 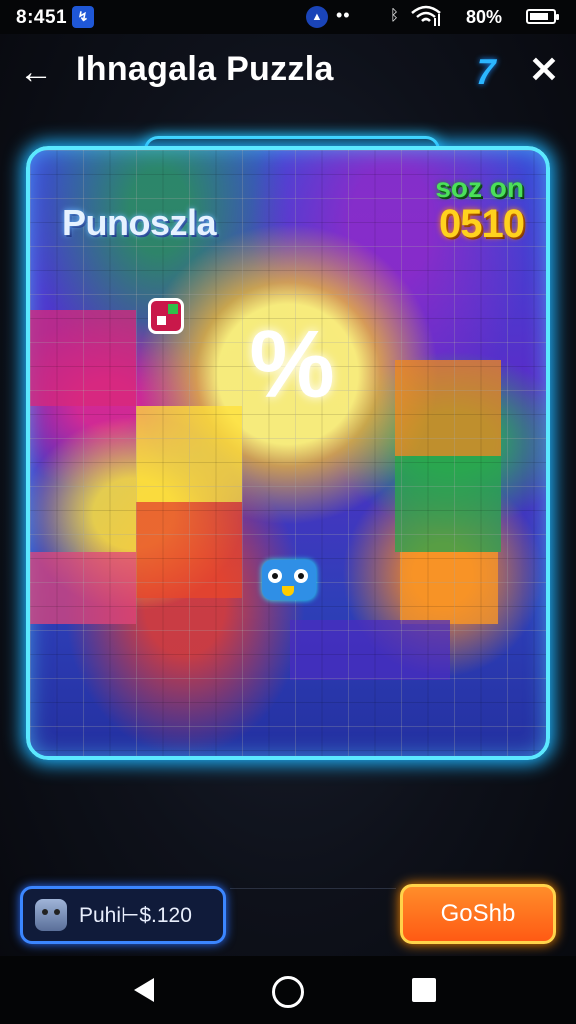 I want to click on back-nav-icon, so click(x=144, y=990).